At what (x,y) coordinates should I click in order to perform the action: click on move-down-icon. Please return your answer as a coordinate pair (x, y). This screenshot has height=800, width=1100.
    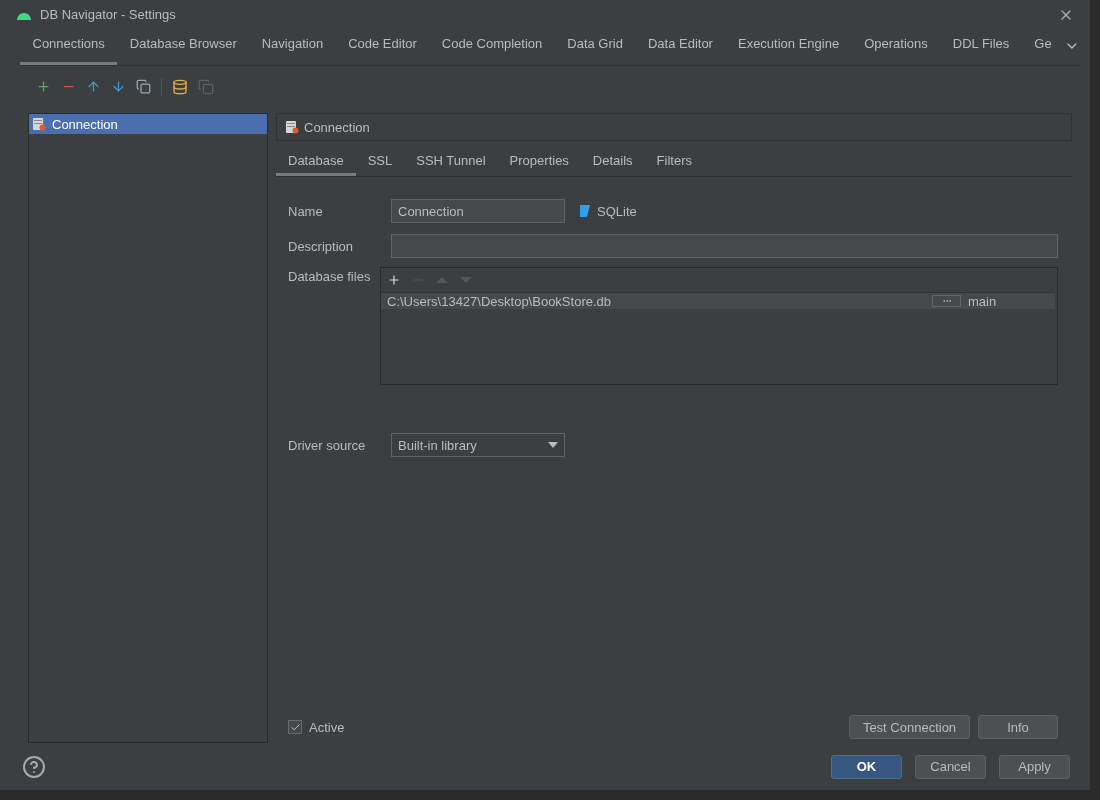
    Looking at the image, I should click on (118, 87).